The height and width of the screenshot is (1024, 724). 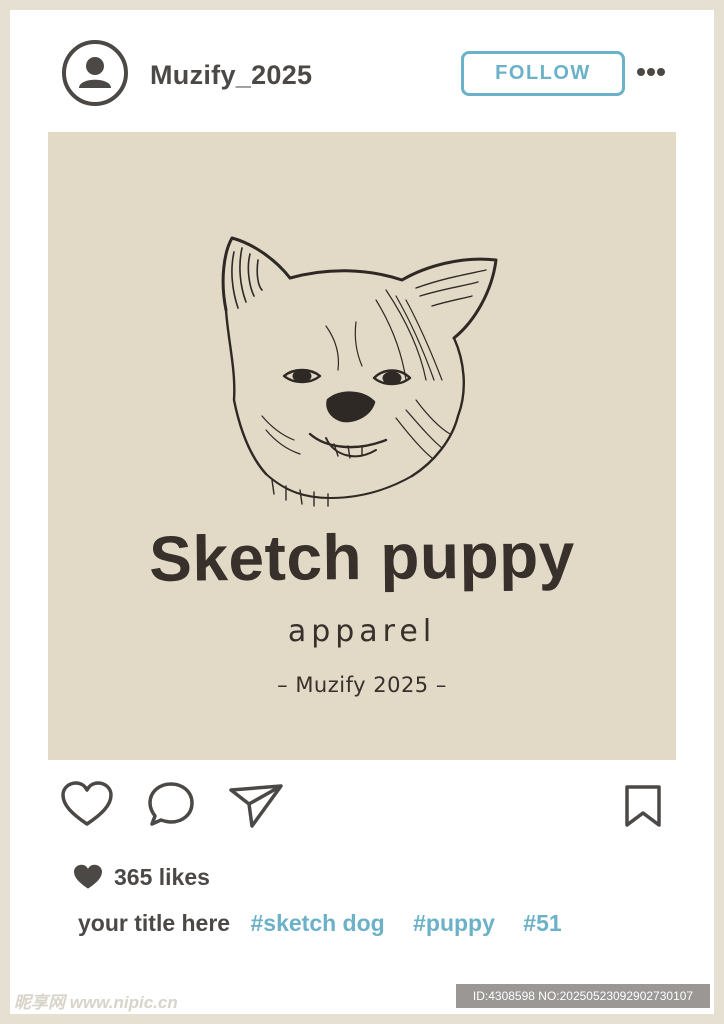 What do you see at coordinates (362, 631) in the screenshot?
I see `brand-subtitle: apparel` at bounding box center [362, 631].